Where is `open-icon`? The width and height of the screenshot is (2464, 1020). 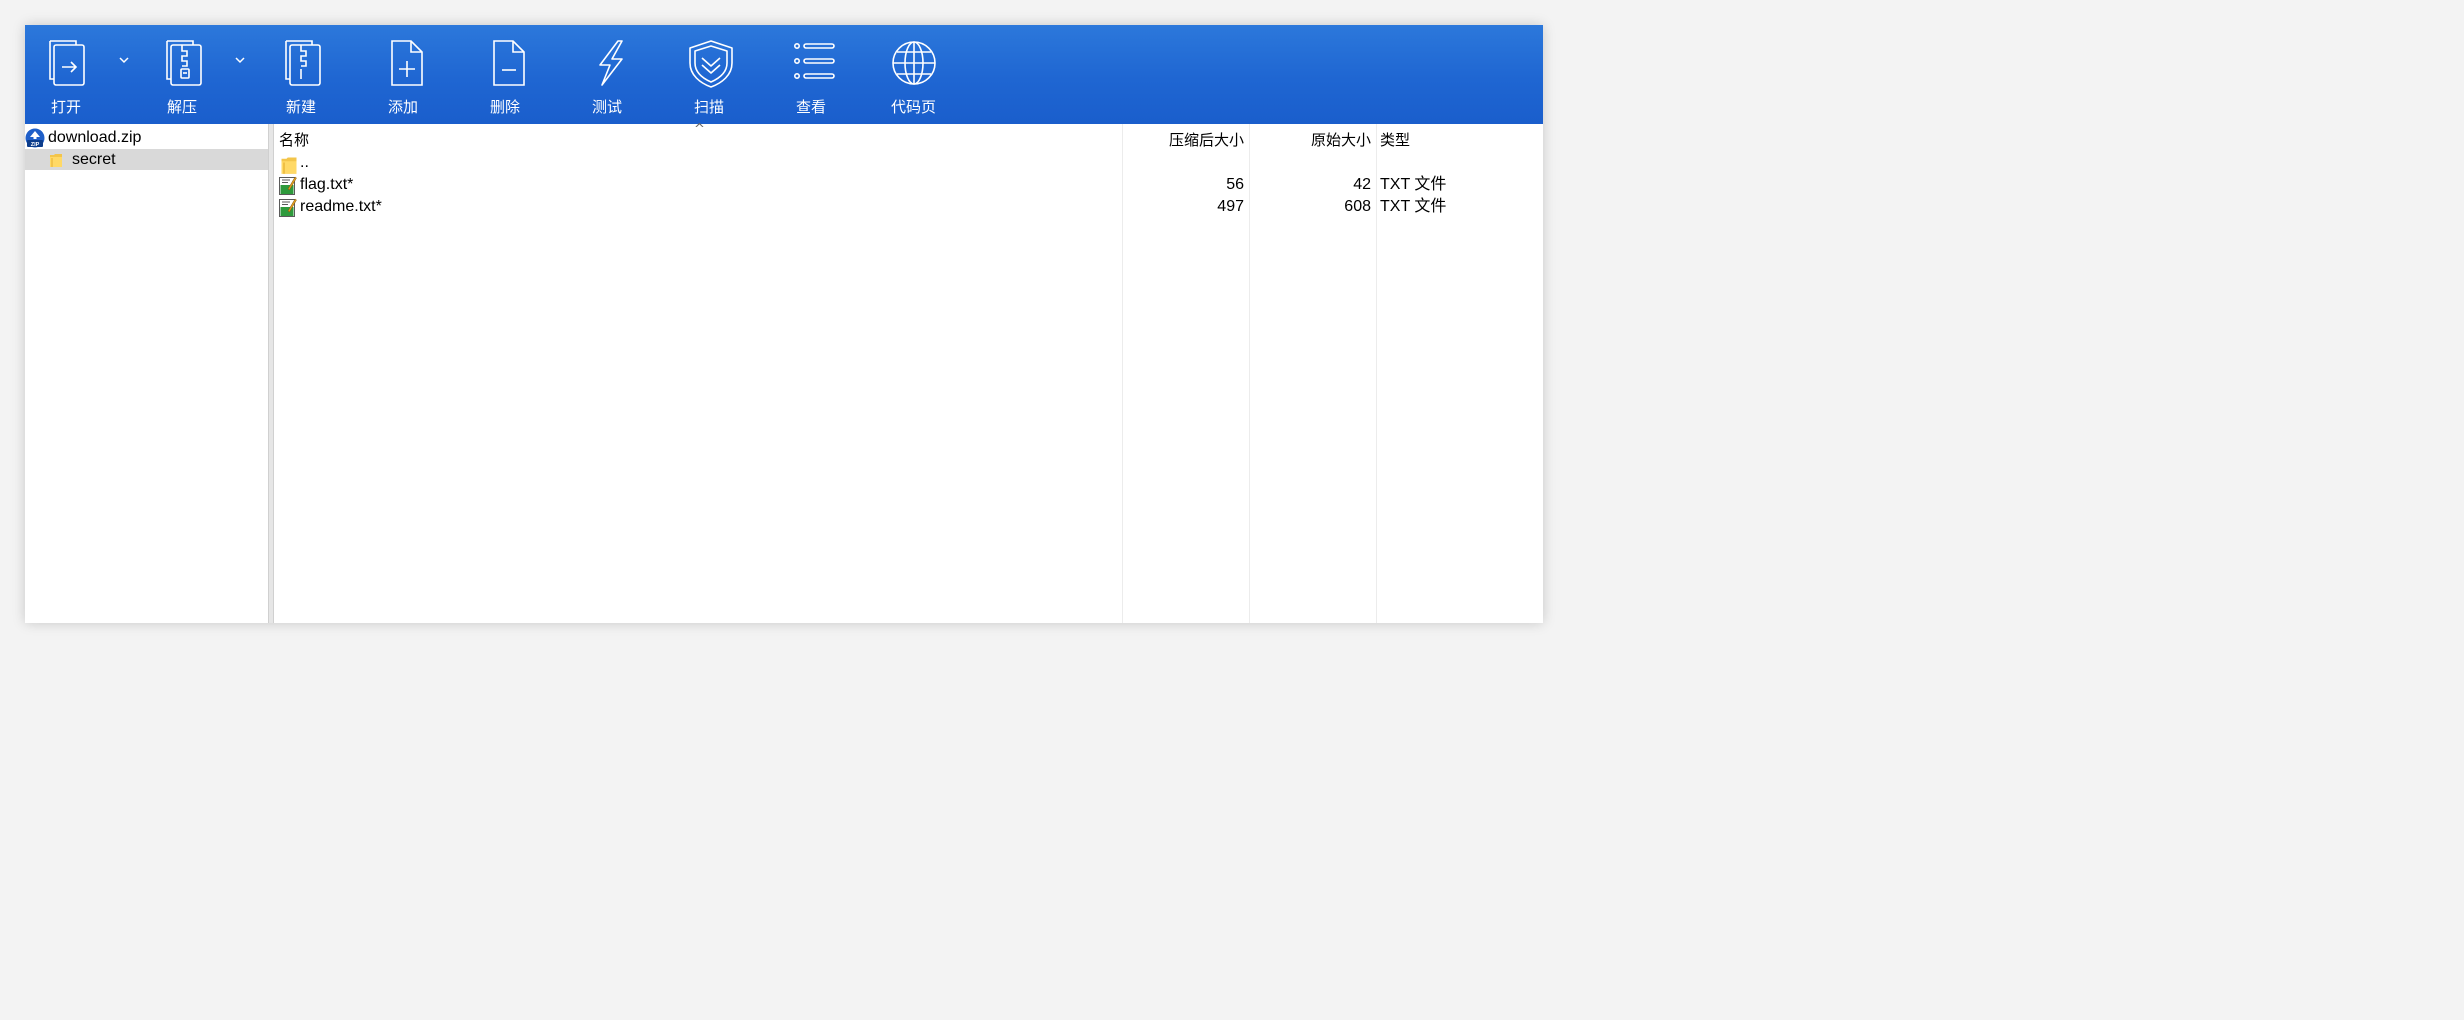
open-icon is located at coordinates (67, 63).